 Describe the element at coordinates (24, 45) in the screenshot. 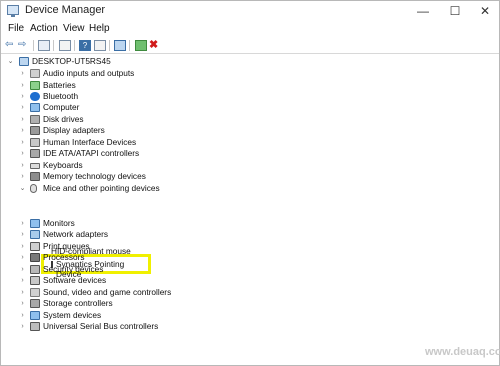

I see `forward-icon: ⇨` at that location.